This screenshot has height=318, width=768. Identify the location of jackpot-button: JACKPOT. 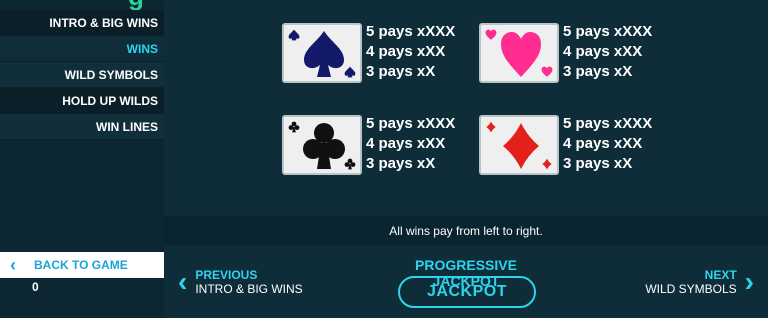
(467, 292).